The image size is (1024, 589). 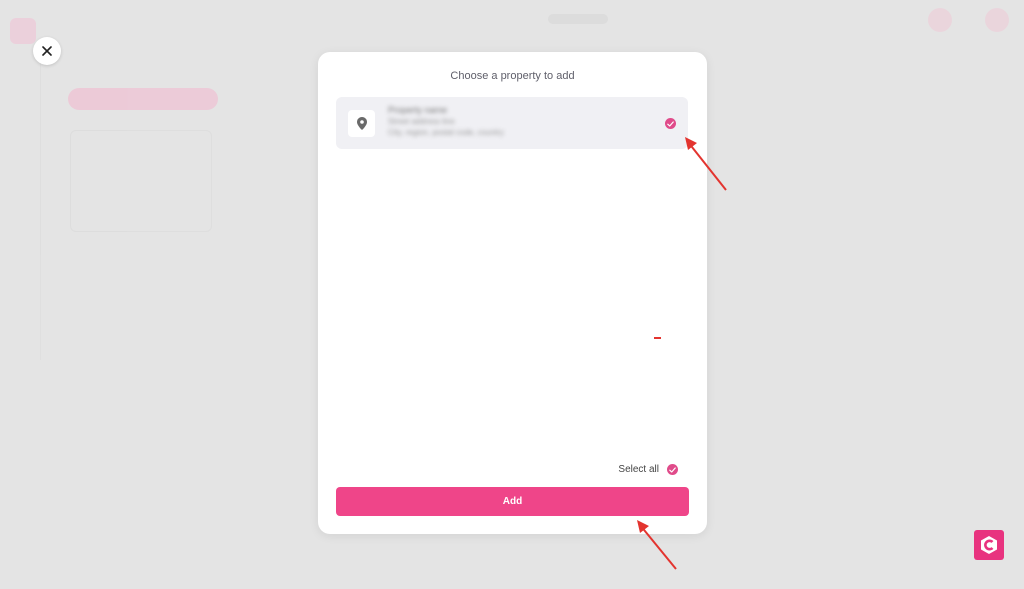 What do you see at coordinates (706, 164) in the screenshot?
I see `annotation-arrow-check` at bounding box center [706, 164].